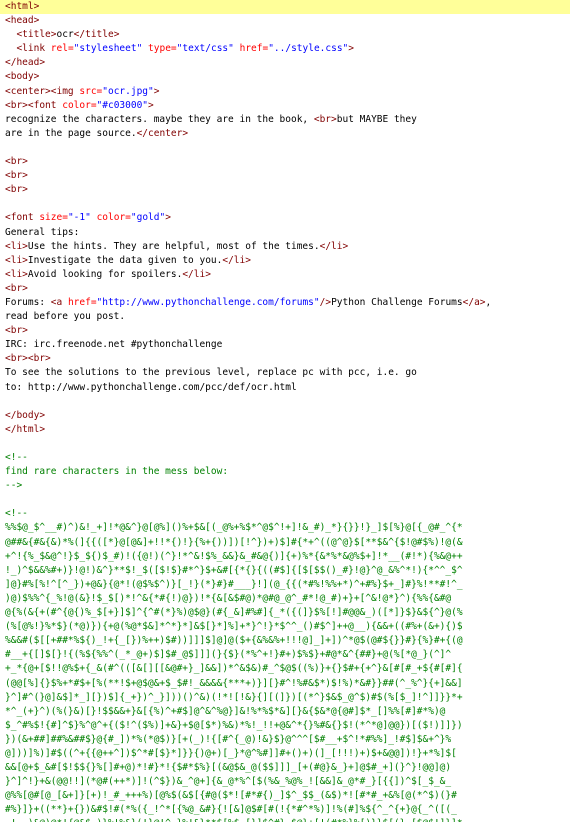 The image size is (570, 822). Describe the element at coordinates (308, 49) in the screenshot. I see `source-token: "../style.css"` at that location.